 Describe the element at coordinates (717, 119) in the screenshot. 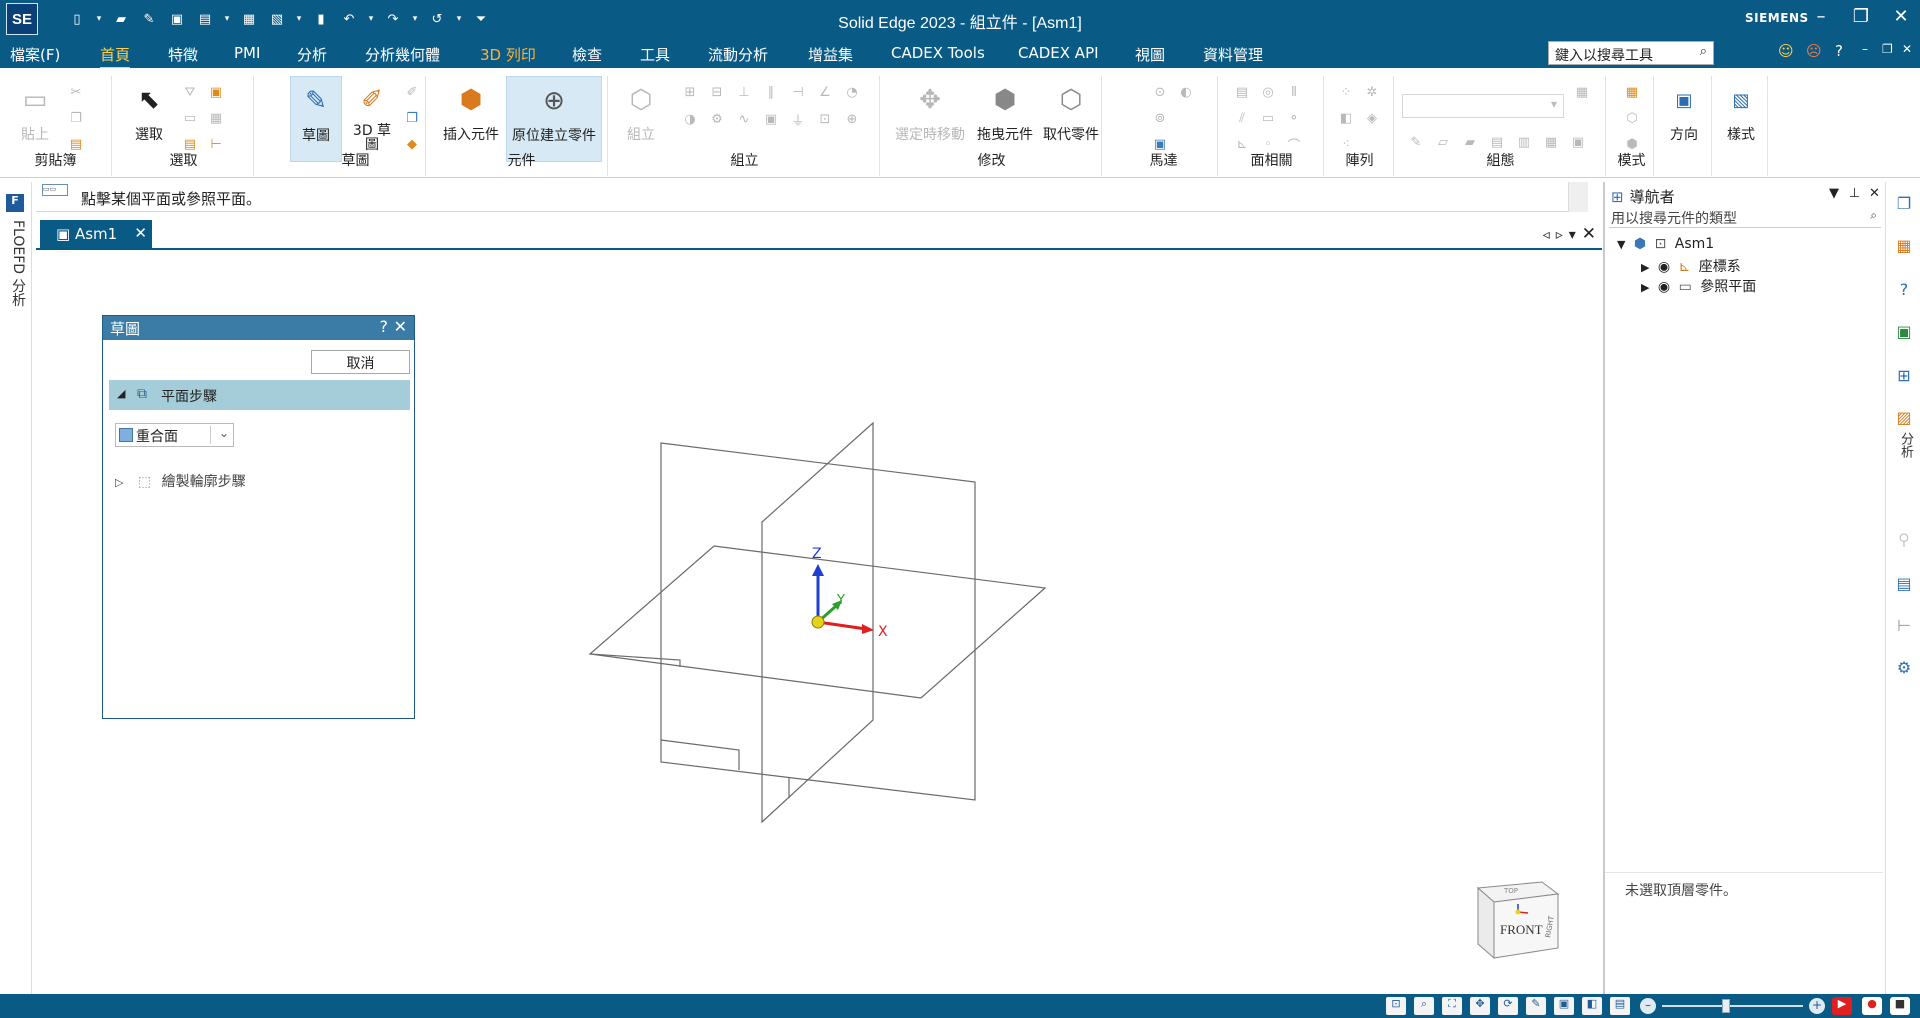

I see `gear-icon: ⚙` at that location.